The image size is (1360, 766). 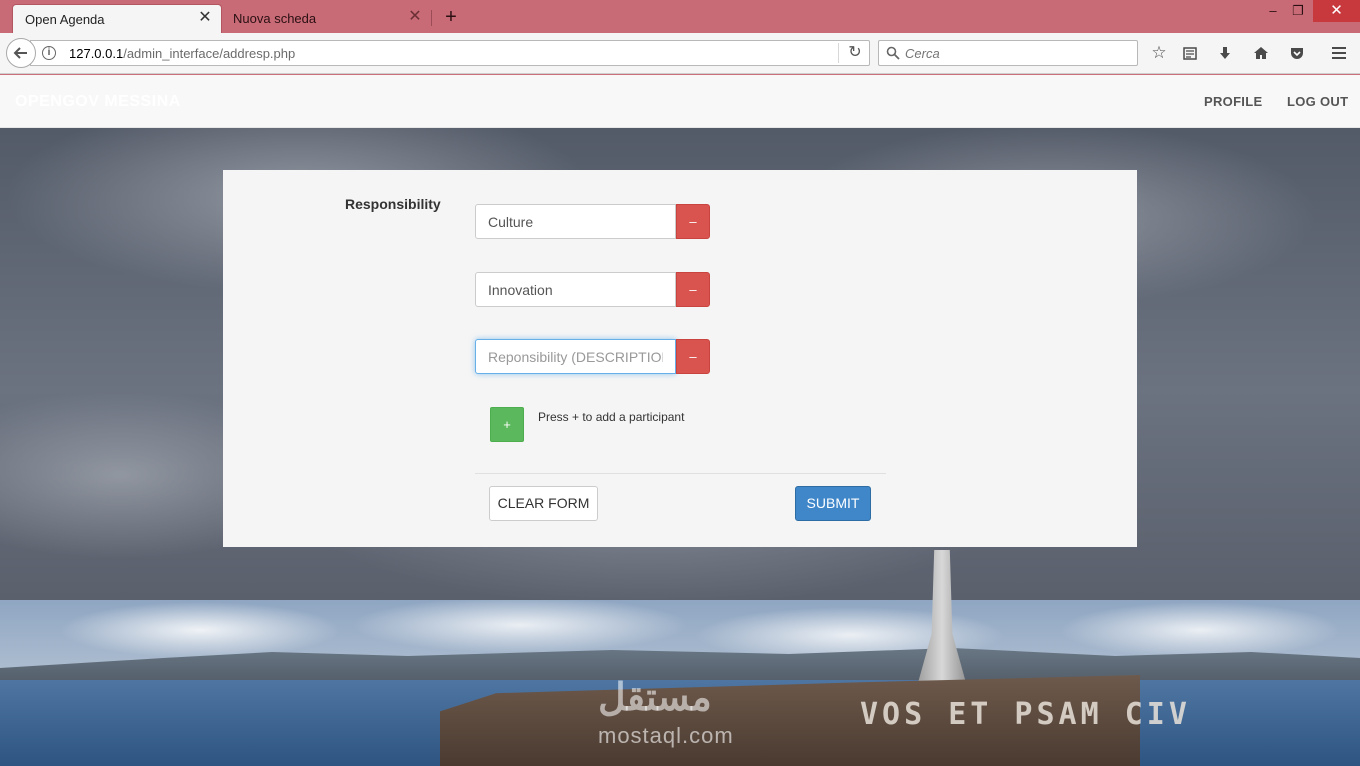 What do you see at coordinates (1336, 11) in the screenshot?
I see `close-window-button: ✕` at bounding box center [1336, 11].